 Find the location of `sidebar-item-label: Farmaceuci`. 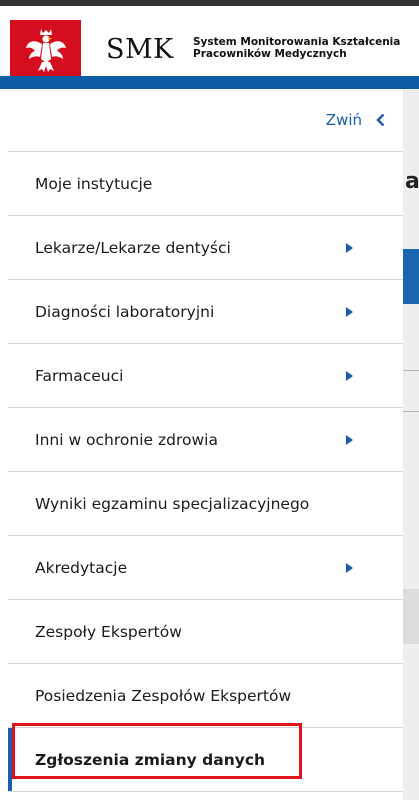

sidebar-item-label: Farmaceuci is located at coordinates (79, 375).